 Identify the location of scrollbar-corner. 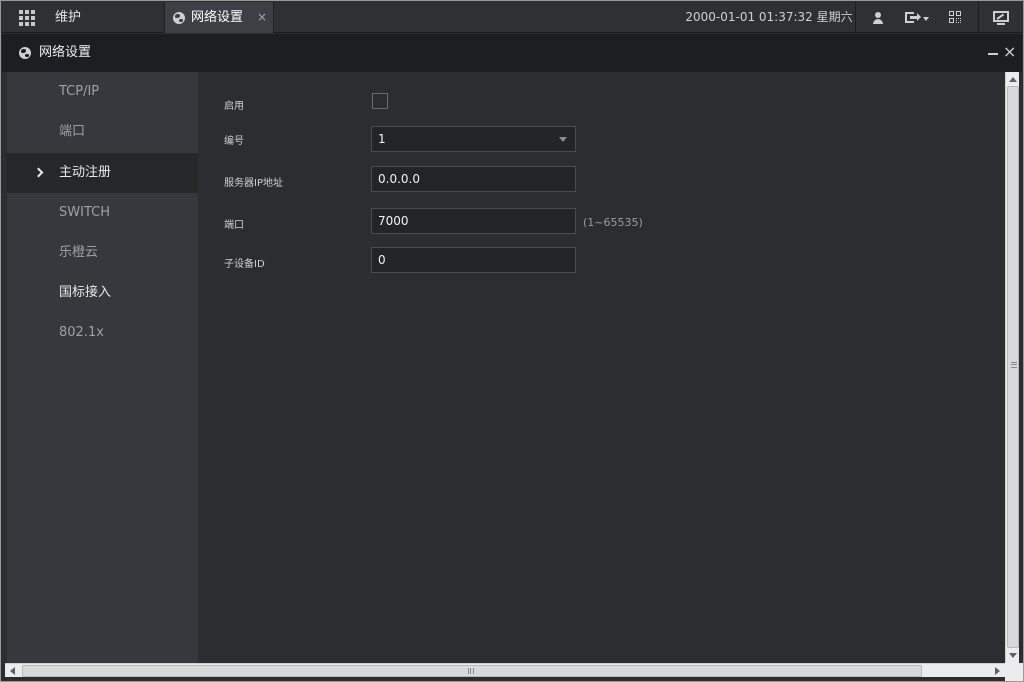
(1014, 672).